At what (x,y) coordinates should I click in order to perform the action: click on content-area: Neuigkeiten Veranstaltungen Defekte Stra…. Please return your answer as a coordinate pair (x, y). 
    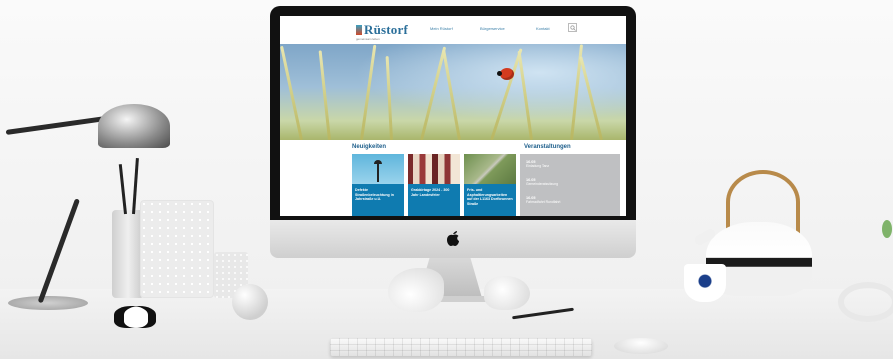
    Looking at the image, I should click on (453, 178).